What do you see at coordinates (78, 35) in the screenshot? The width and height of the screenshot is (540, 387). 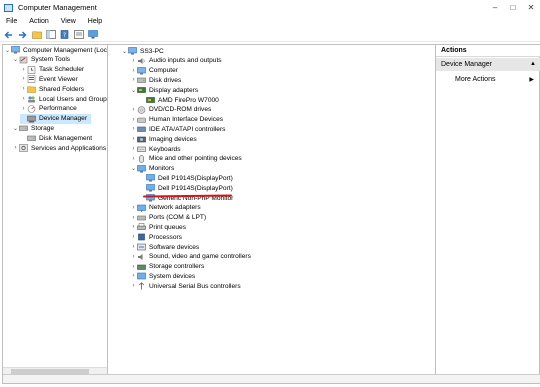 I see `properties-icon` at bounding box center [78, 35].